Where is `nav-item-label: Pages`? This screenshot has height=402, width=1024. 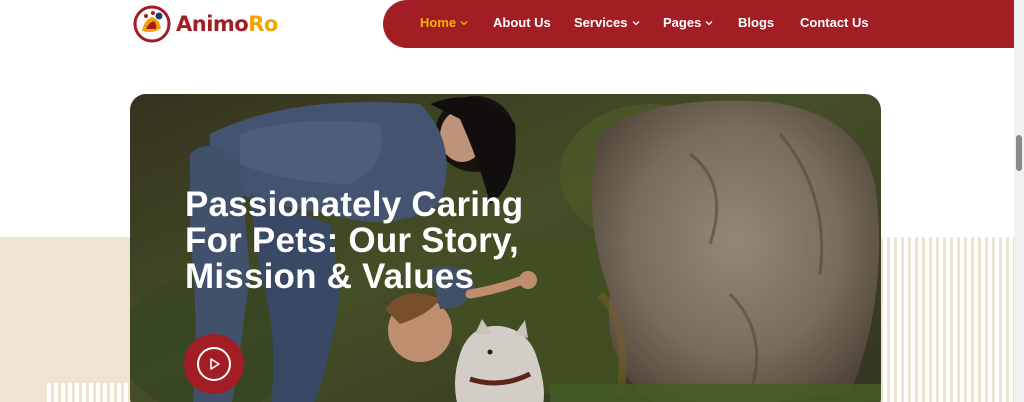 nav-item-label: Pages is located at coordinates (682, 22).